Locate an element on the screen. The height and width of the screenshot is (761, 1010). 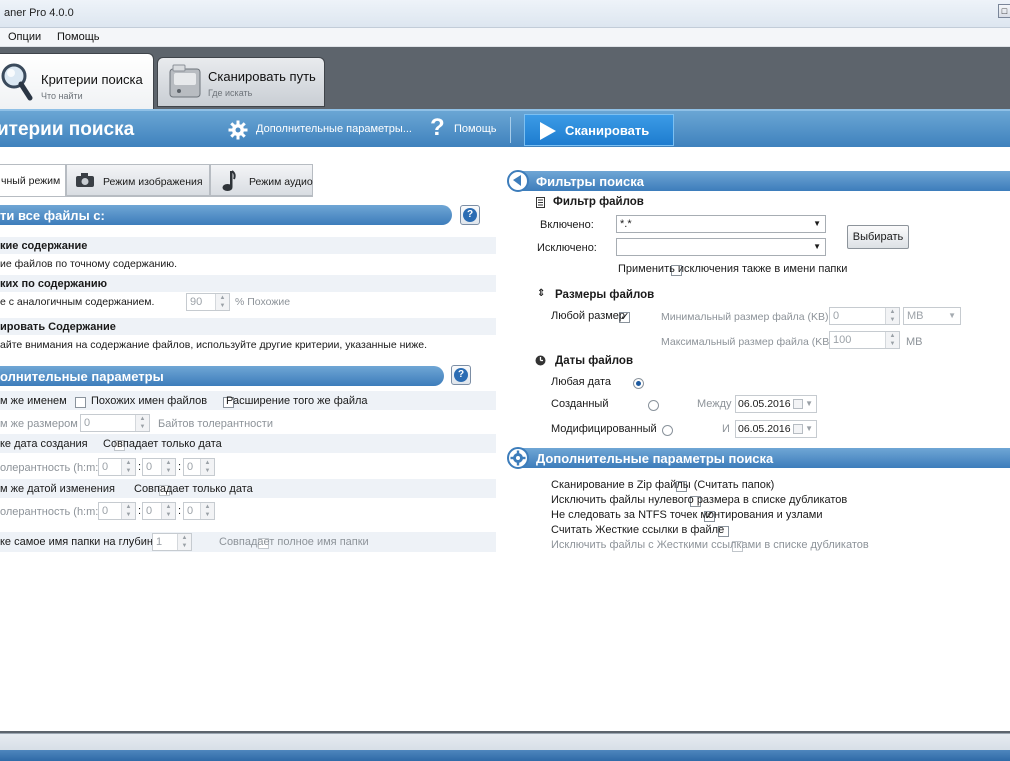
scan-button: Сканировать is located at coordinates (599, 130).